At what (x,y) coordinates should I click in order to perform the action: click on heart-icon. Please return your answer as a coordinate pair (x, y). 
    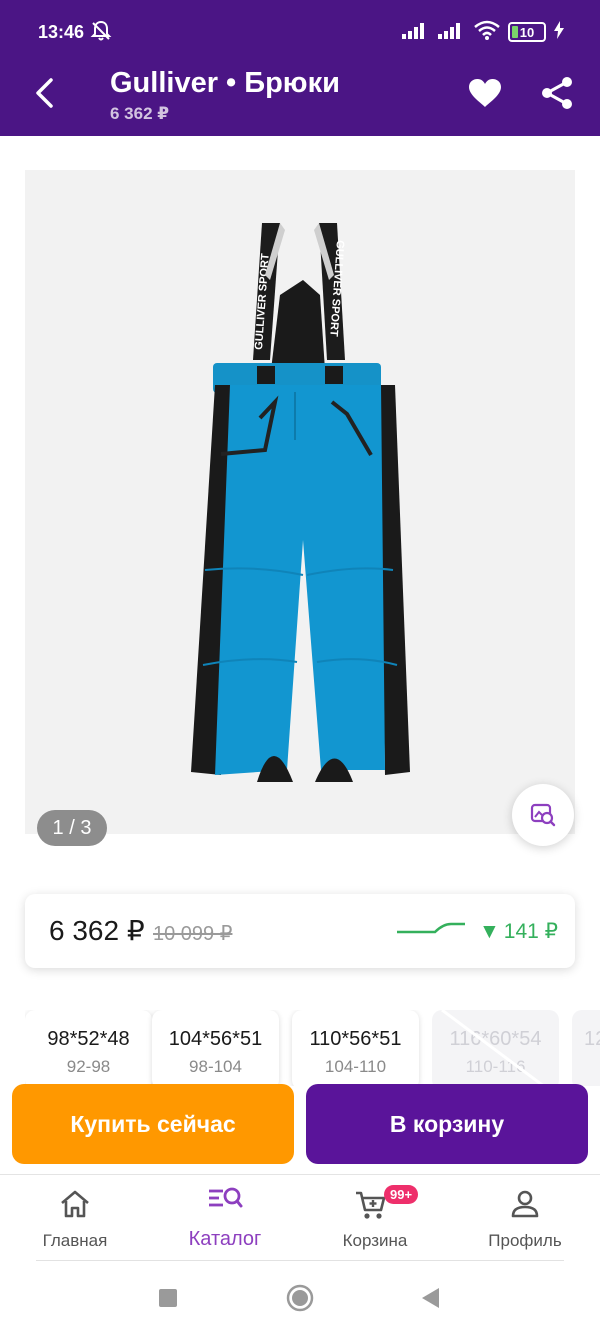
    Looking at the image, I should click on (485, 93).